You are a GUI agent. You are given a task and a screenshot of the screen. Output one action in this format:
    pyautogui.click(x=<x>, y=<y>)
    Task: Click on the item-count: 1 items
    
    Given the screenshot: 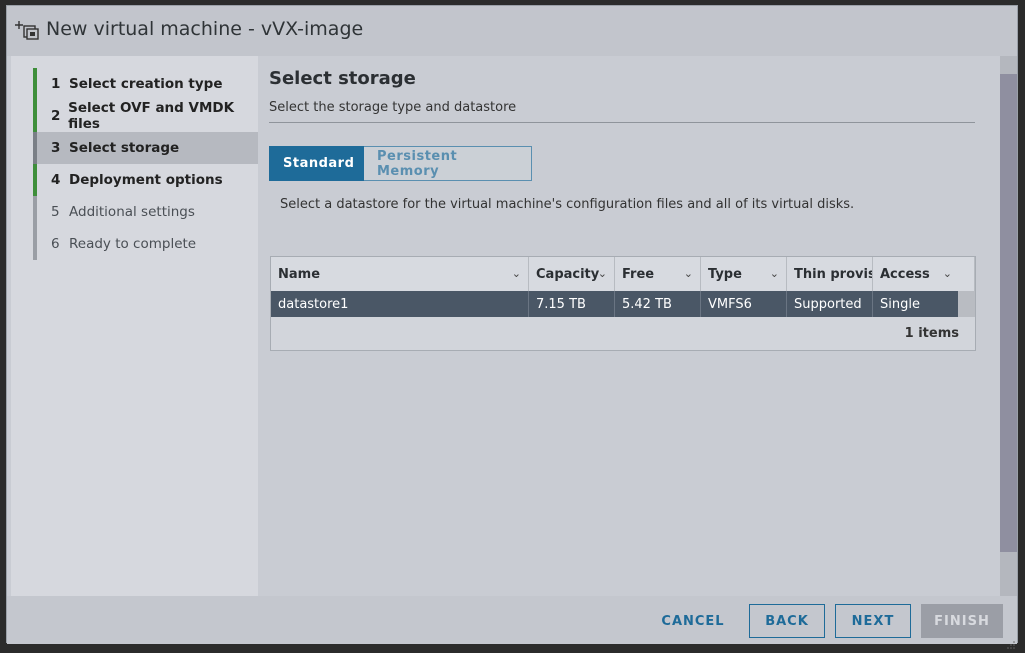 What is the action you would take?
    pyautogui.click(x=931, y=333)
    